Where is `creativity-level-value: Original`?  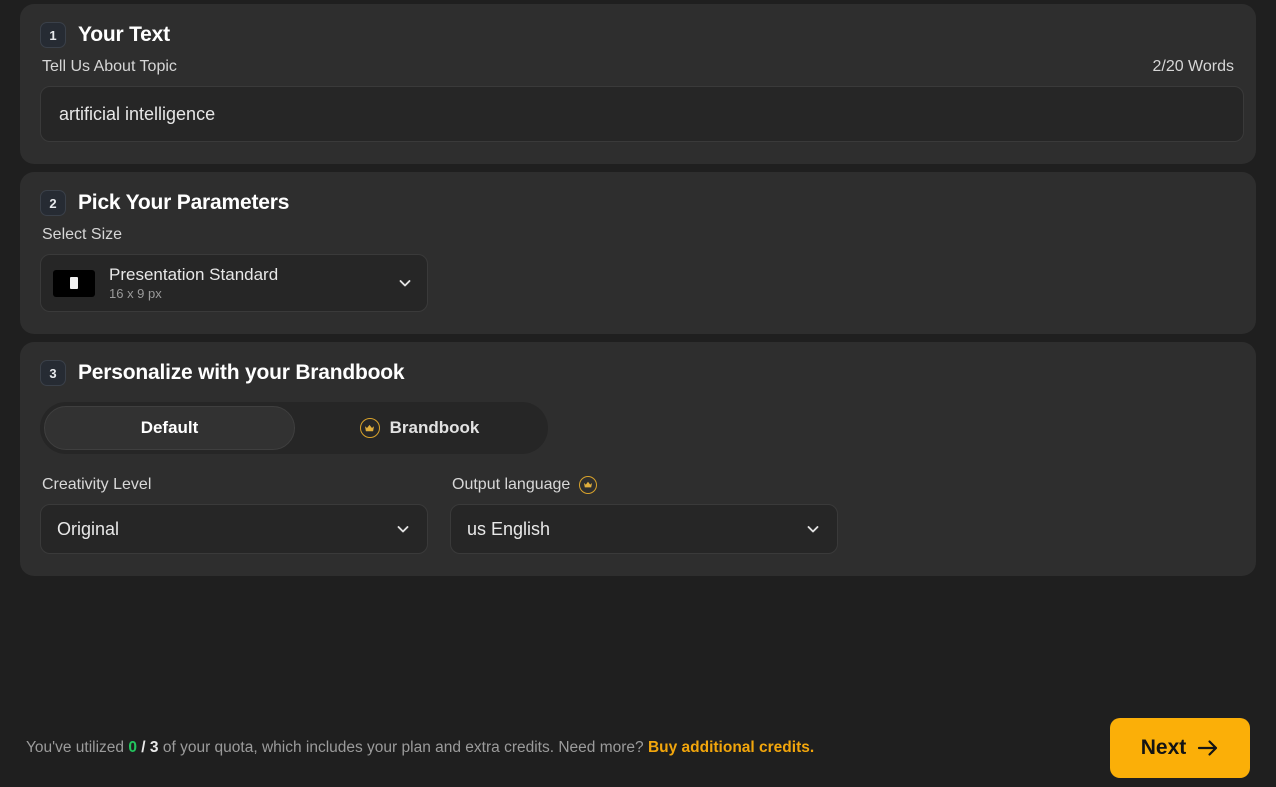 creativity-level-value: Original is located at coordinates (88, 528).